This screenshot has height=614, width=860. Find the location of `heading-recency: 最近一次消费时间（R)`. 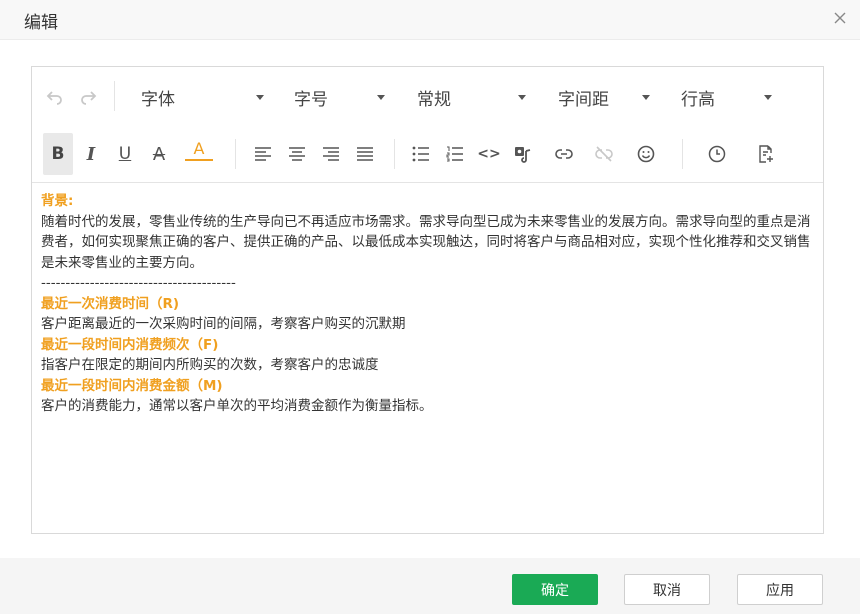

heading-recency: 最近一次消费时间（R) is located at coordinates (110, 303).